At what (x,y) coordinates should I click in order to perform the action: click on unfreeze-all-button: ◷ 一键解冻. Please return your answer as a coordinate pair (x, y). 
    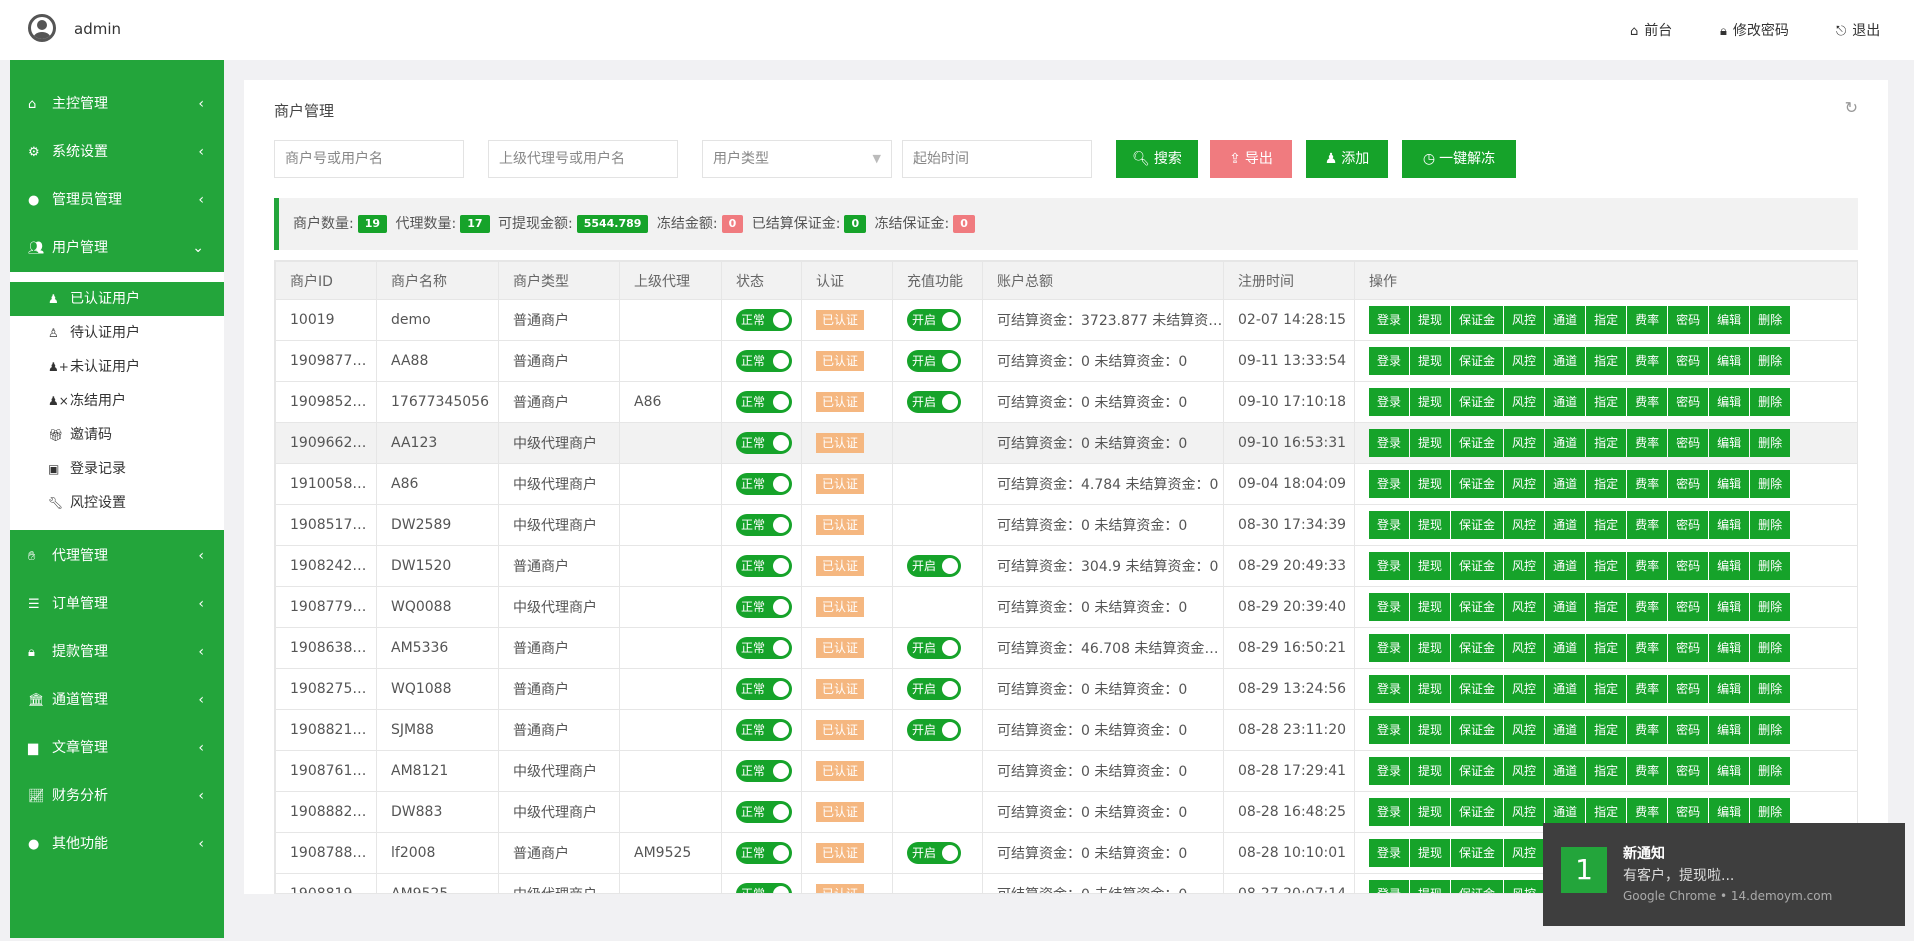
    Looking at the image, I should click on (1459, 159).